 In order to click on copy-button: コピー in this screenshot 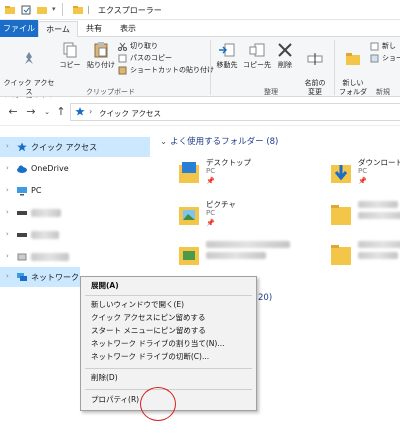, I will do `click(70, 55)`.